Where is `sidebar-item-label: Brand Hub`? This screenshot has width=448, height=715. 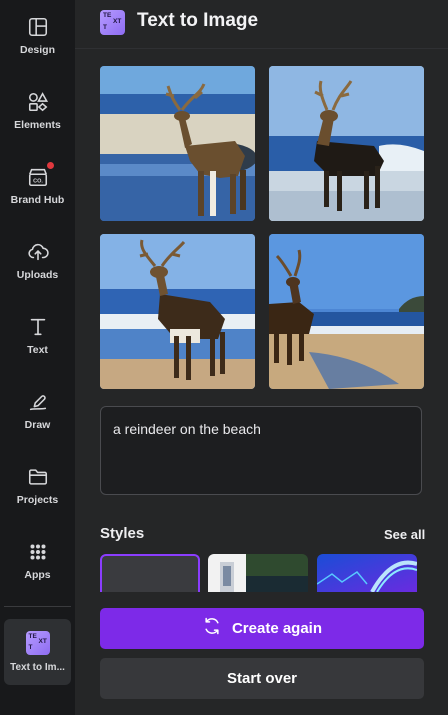 sidebar-item-label: Brand Hub is located at coordinates (37, 200).